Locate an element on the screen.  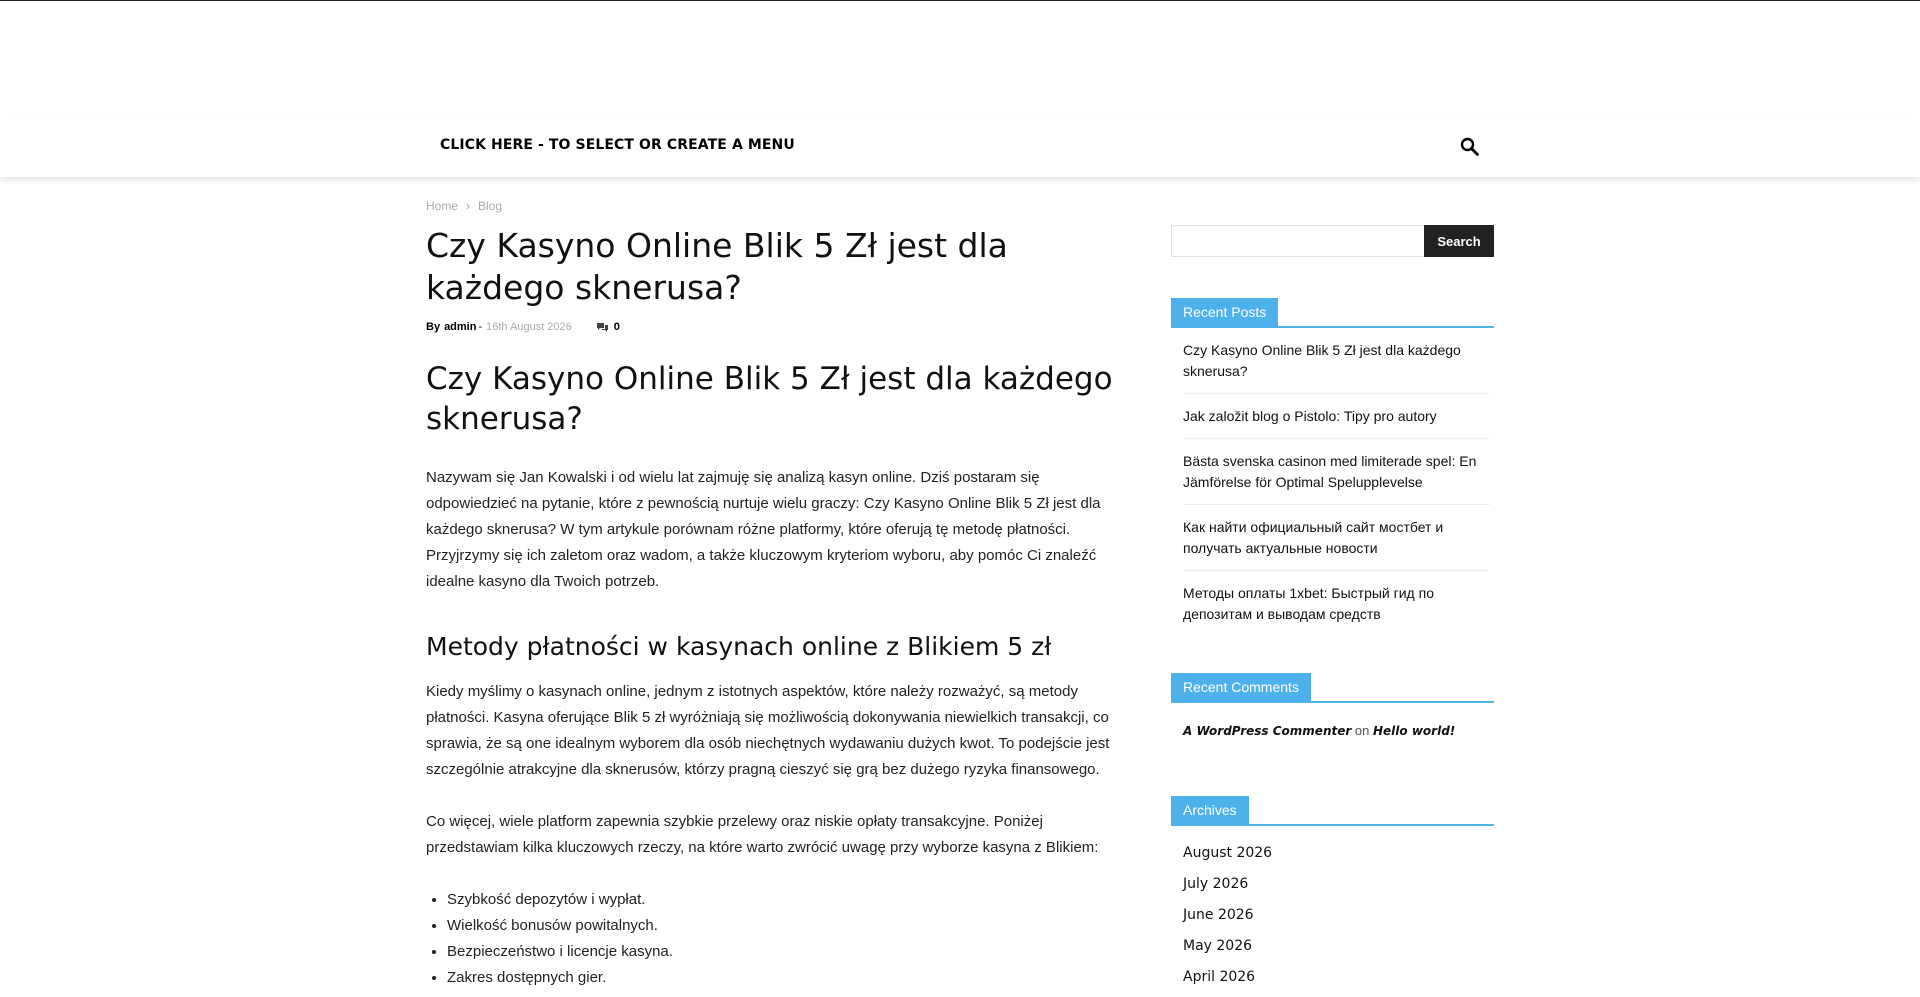
list-item: April 2026 is located at coordinates (1338, 976).